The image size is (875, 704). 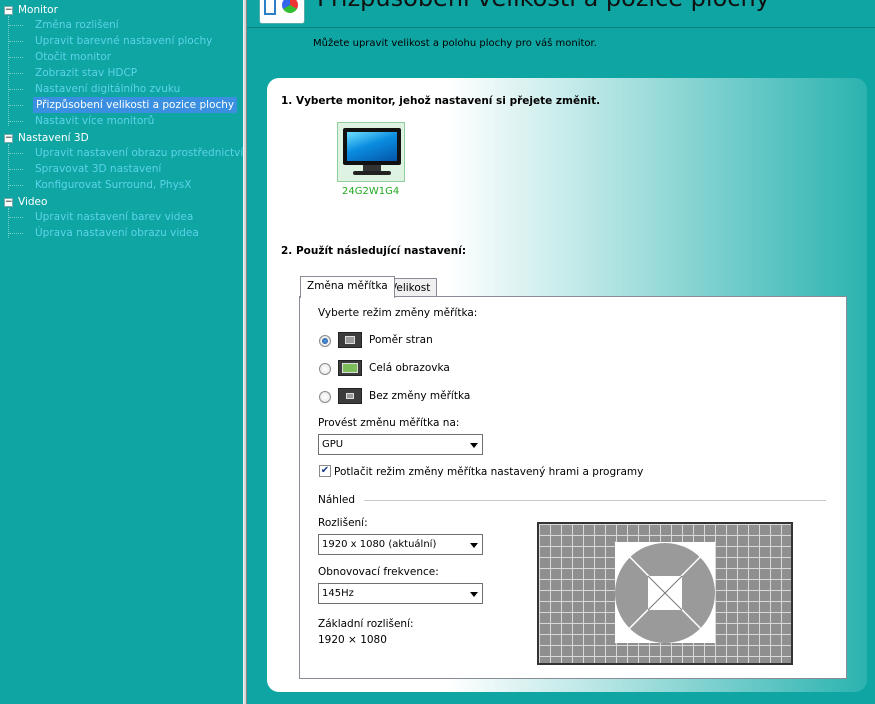 I want to click on tree-item-surround-physx: Konfigurovat Surround, PhysX, so click(x=121, y=185).